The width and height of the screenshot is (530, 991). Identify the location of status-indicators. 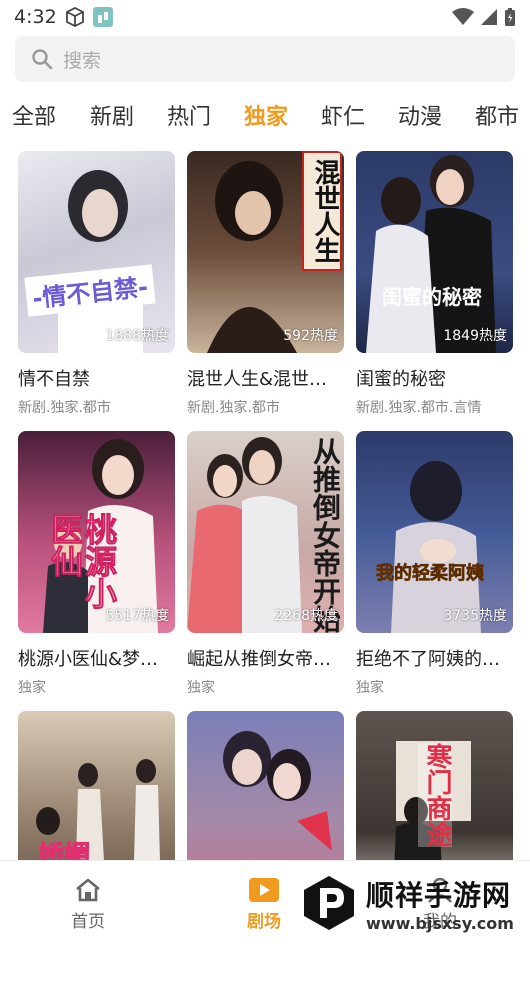
(484, 17).